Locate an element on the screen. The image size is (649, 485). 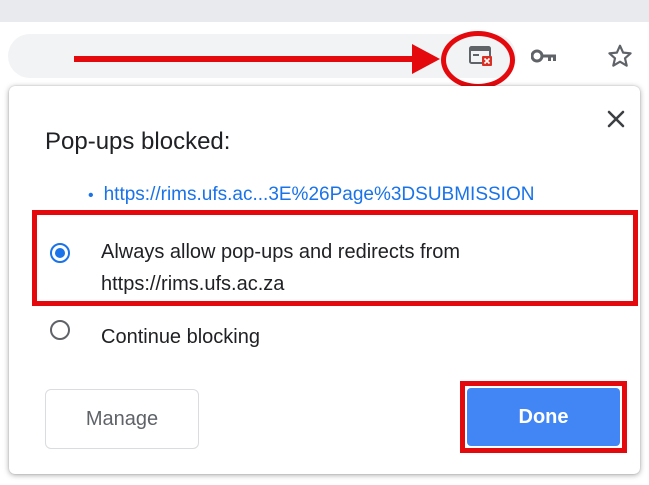
key-icon is located at coordinates (544, 56).